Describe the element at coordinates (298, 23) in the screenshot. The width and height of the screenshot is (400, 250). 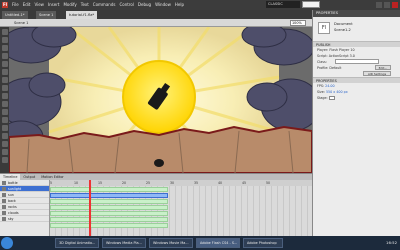
I see `zoom-select: 100%` at that location.